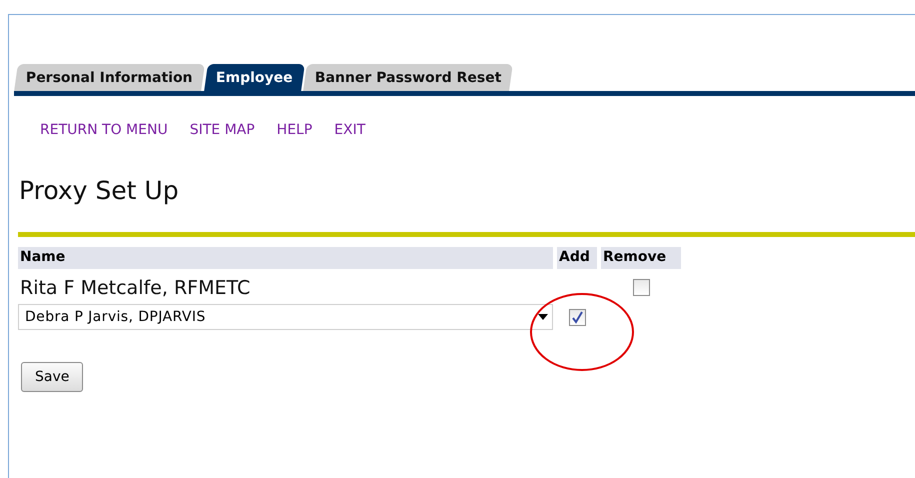  Describe the element at coordinates (254, 77) in the screenshot. I see `tab: Employee` at that location.